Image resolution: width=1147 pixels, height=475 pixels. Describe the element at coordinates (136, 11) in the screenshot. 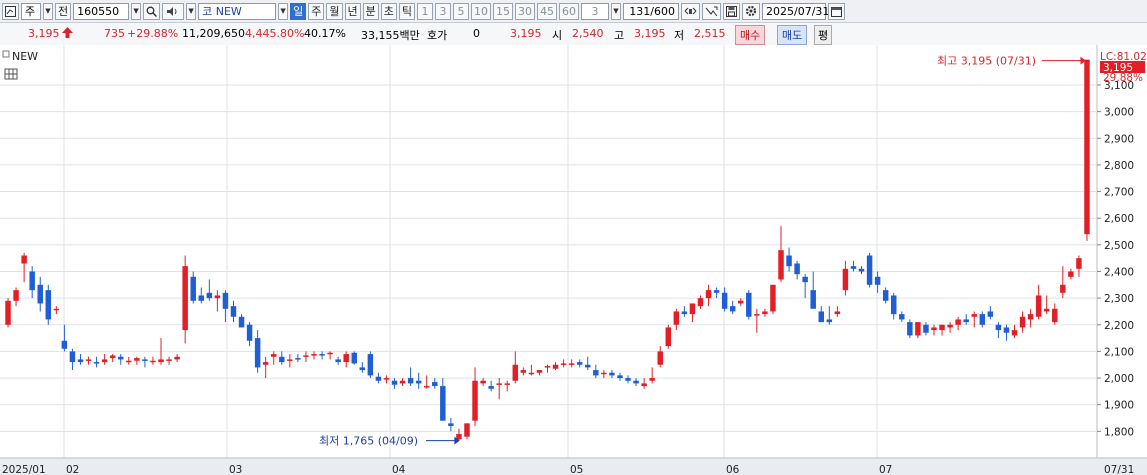

I see `stock-code-dropdown-chevron-icon: ▼` at that location.